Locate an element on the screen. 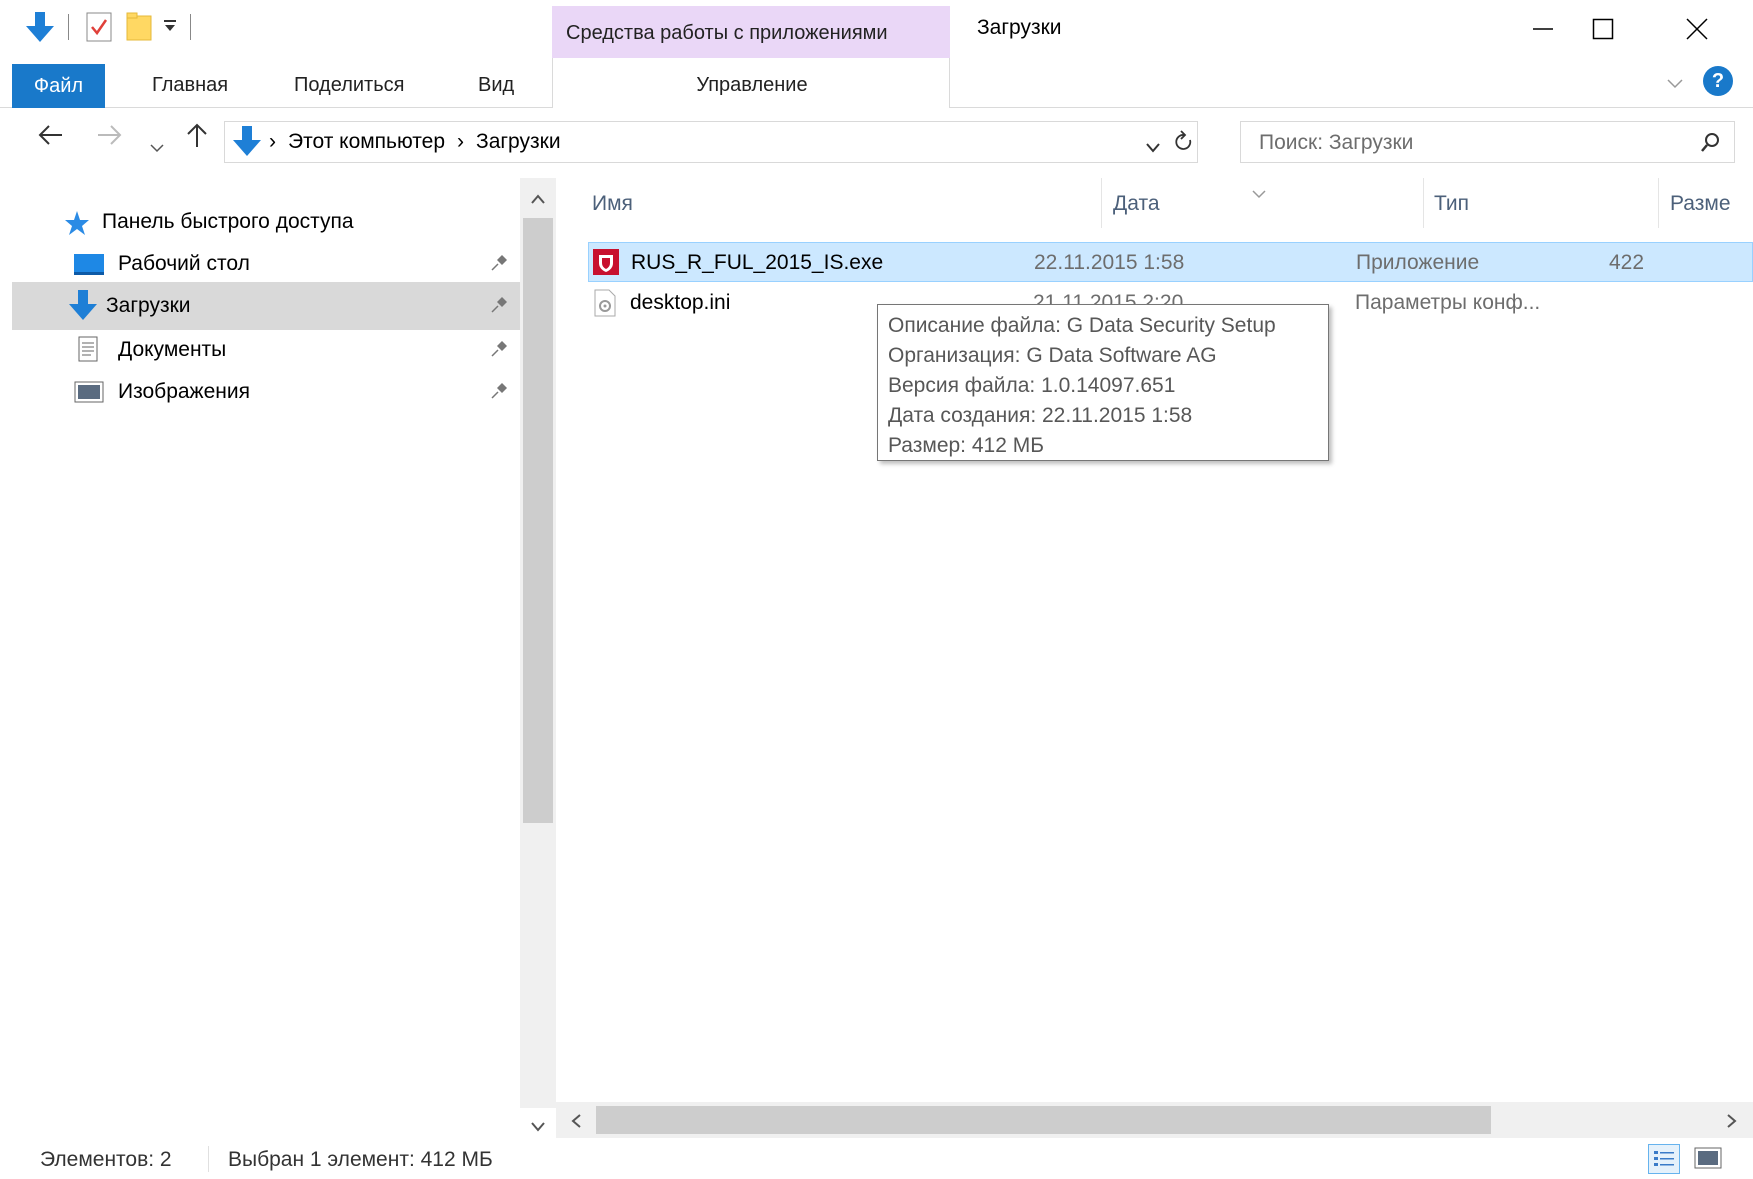  details-view-icon is located at coordinates (1664, 1159).